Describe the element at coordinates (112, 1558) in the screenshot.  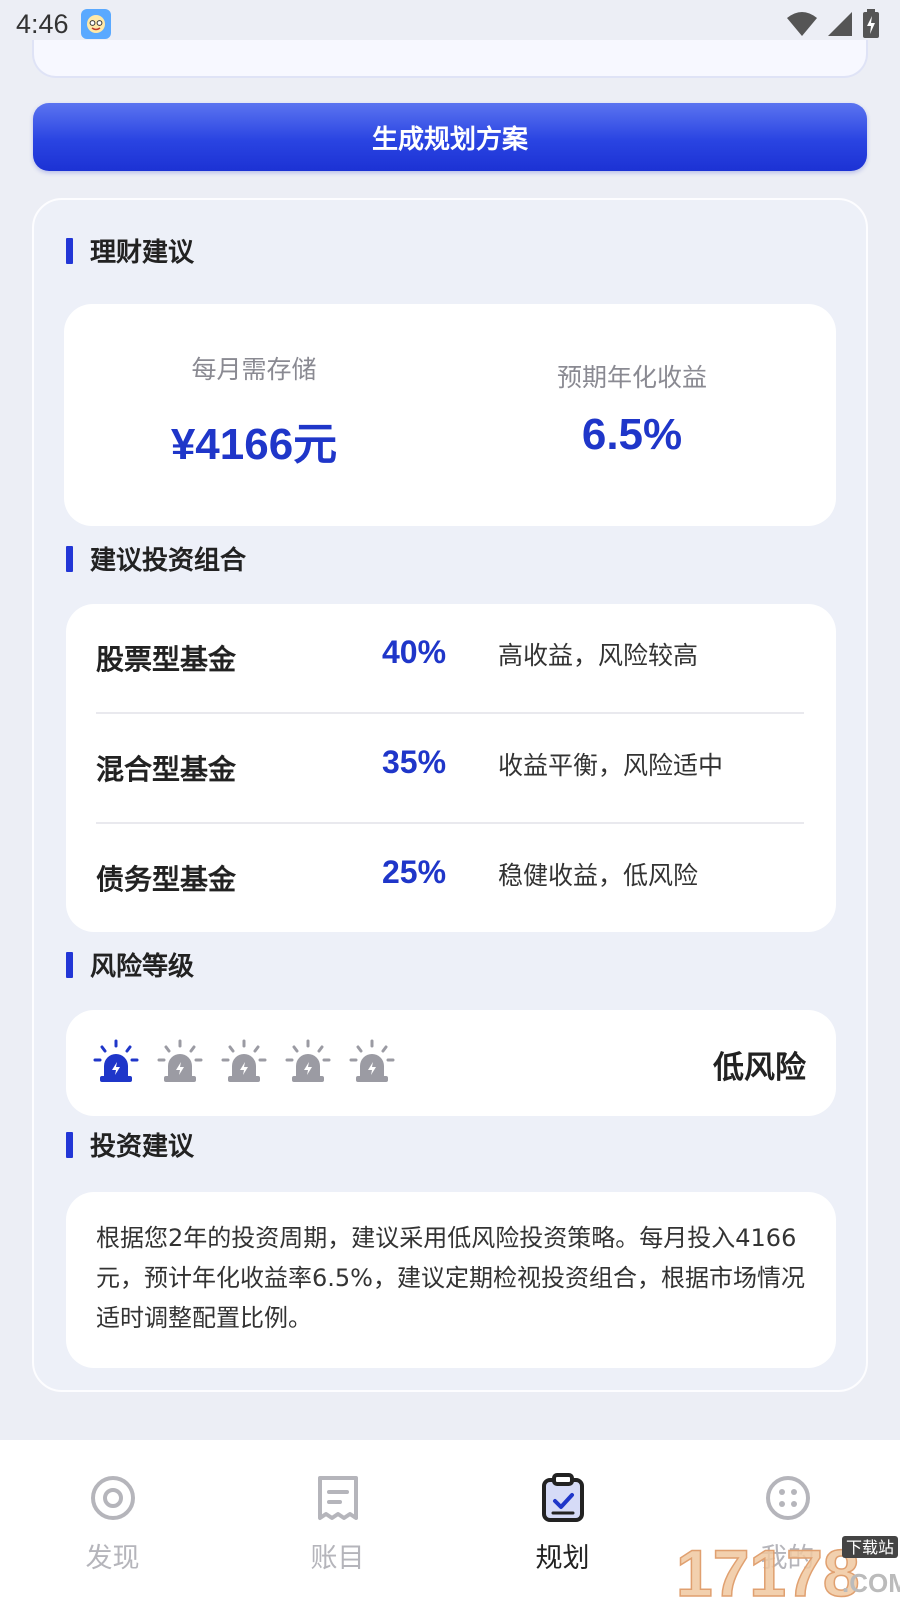
I see `nav-label: 发现` at that location.